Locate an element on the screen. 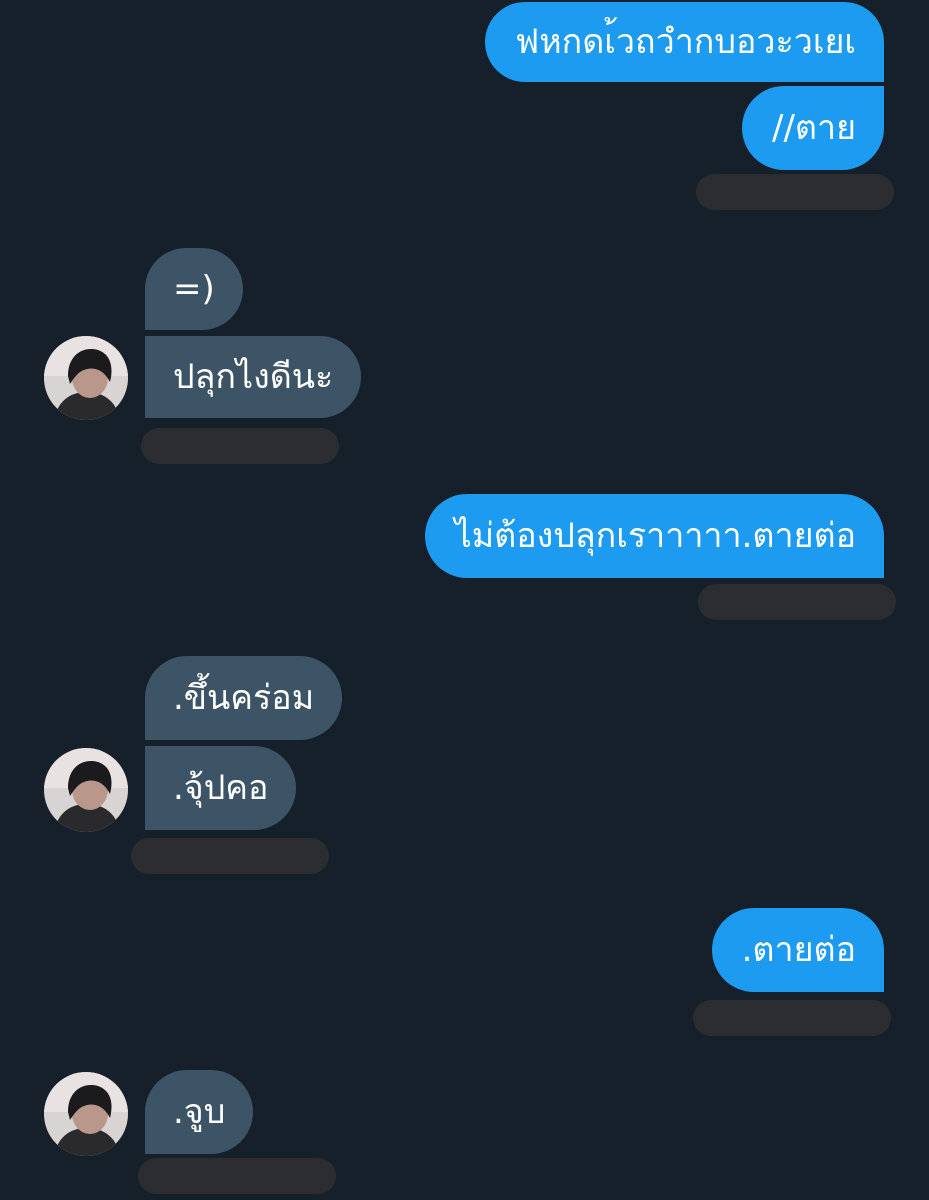 The image size is (929, 1200). message-text: .จุ้ปคอ is located at coordinates (221, 788).